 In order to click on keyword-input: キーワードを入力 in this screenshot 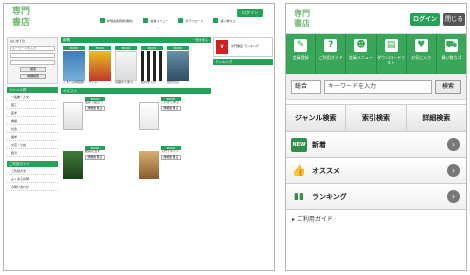, I will do `click(32, 48)`.